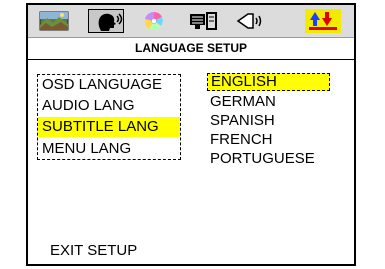 The height and width of the screenshot is (269, 385). What do you see at coordinates (111, 149) in the screenshot?
I see `menu-item-menu-lang: MENU LANG` at bounding box center [111, 149].